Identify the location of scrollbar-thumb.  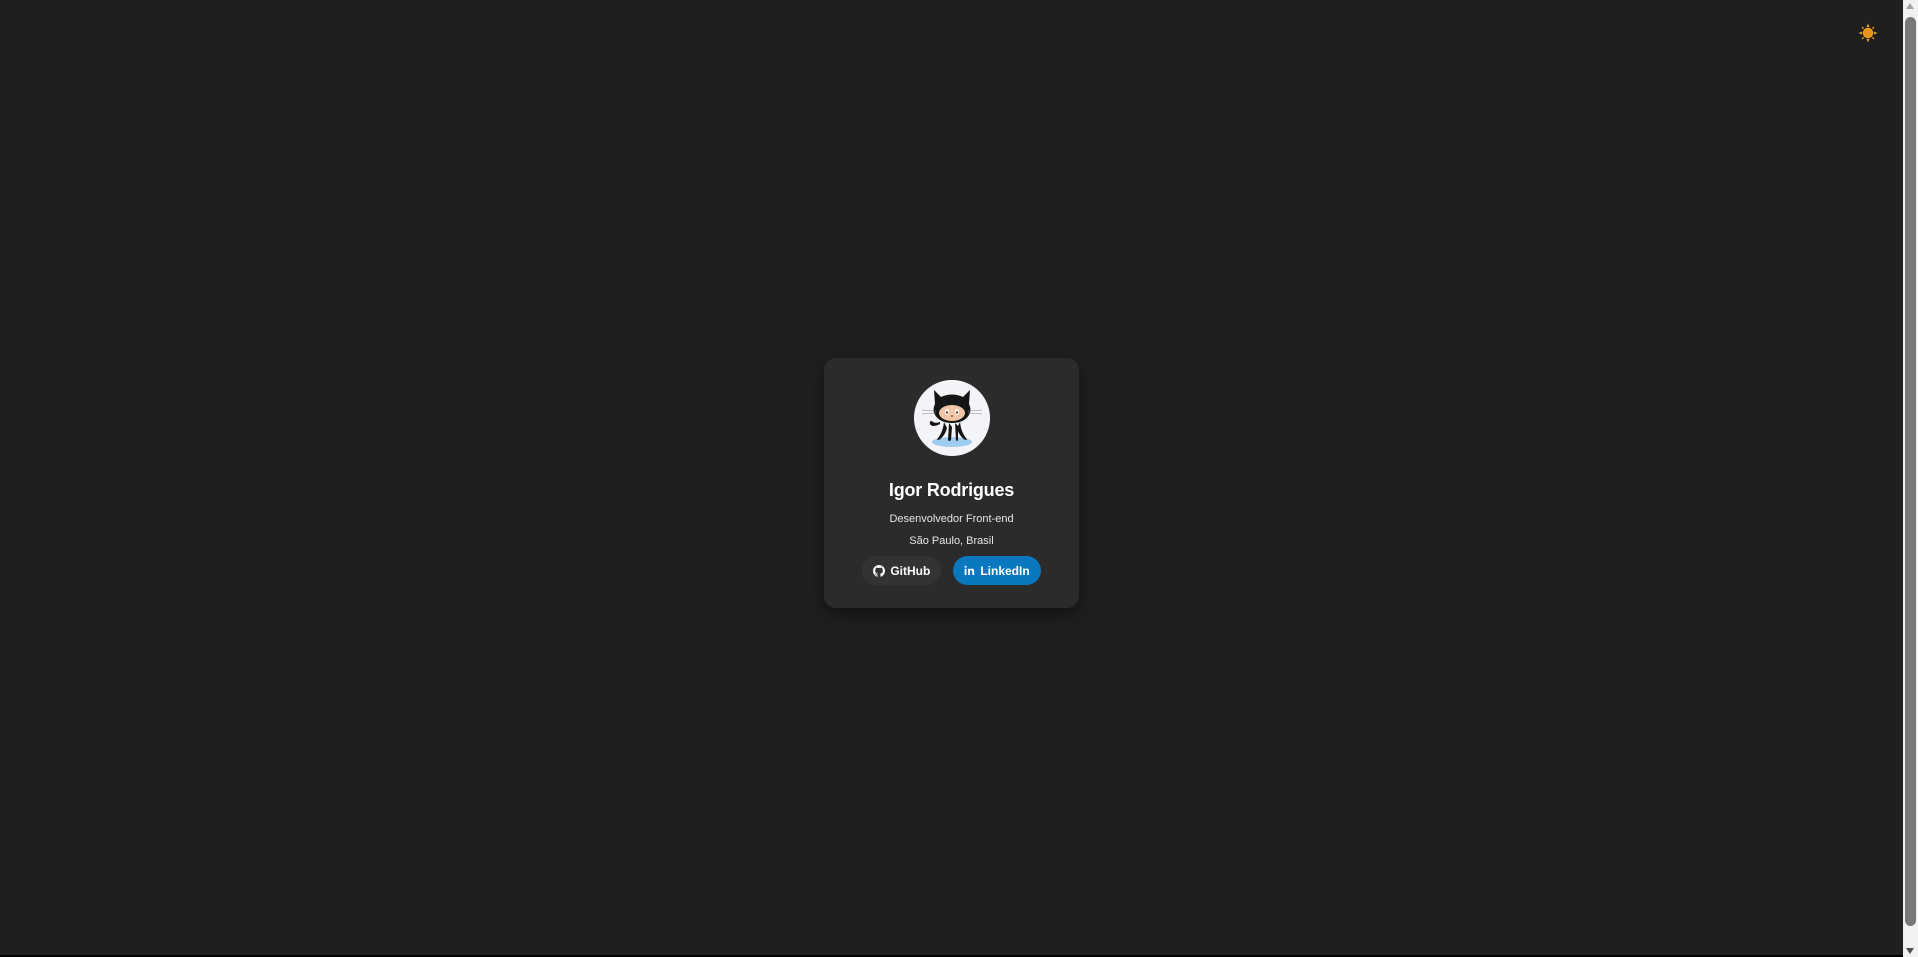
(1910, 471).